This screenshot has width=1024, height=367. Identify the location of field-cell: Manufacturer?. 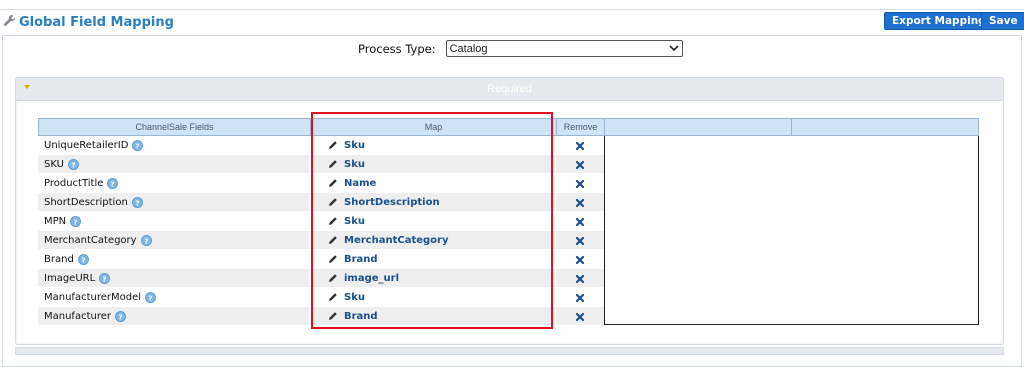
(174, 316).